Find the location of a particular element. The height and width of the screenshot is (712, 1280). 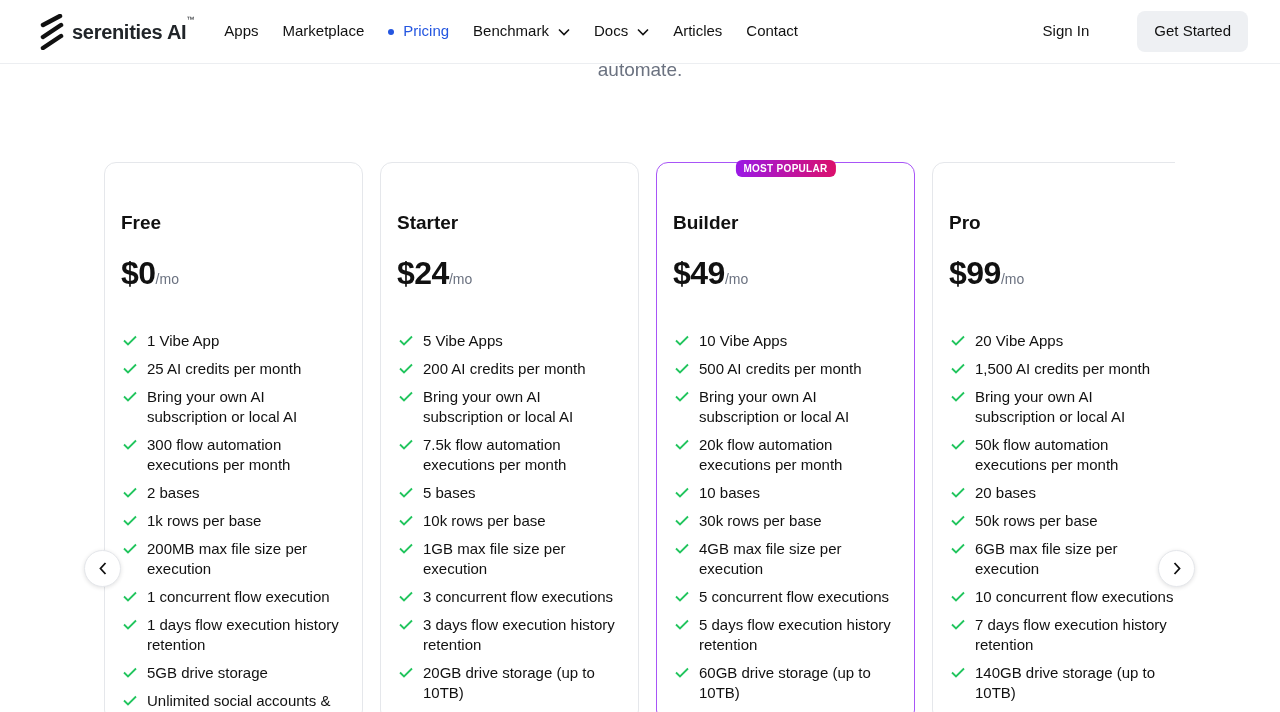

feature-text: 5 days flow execution history retention is located at coordinates (795, 635).